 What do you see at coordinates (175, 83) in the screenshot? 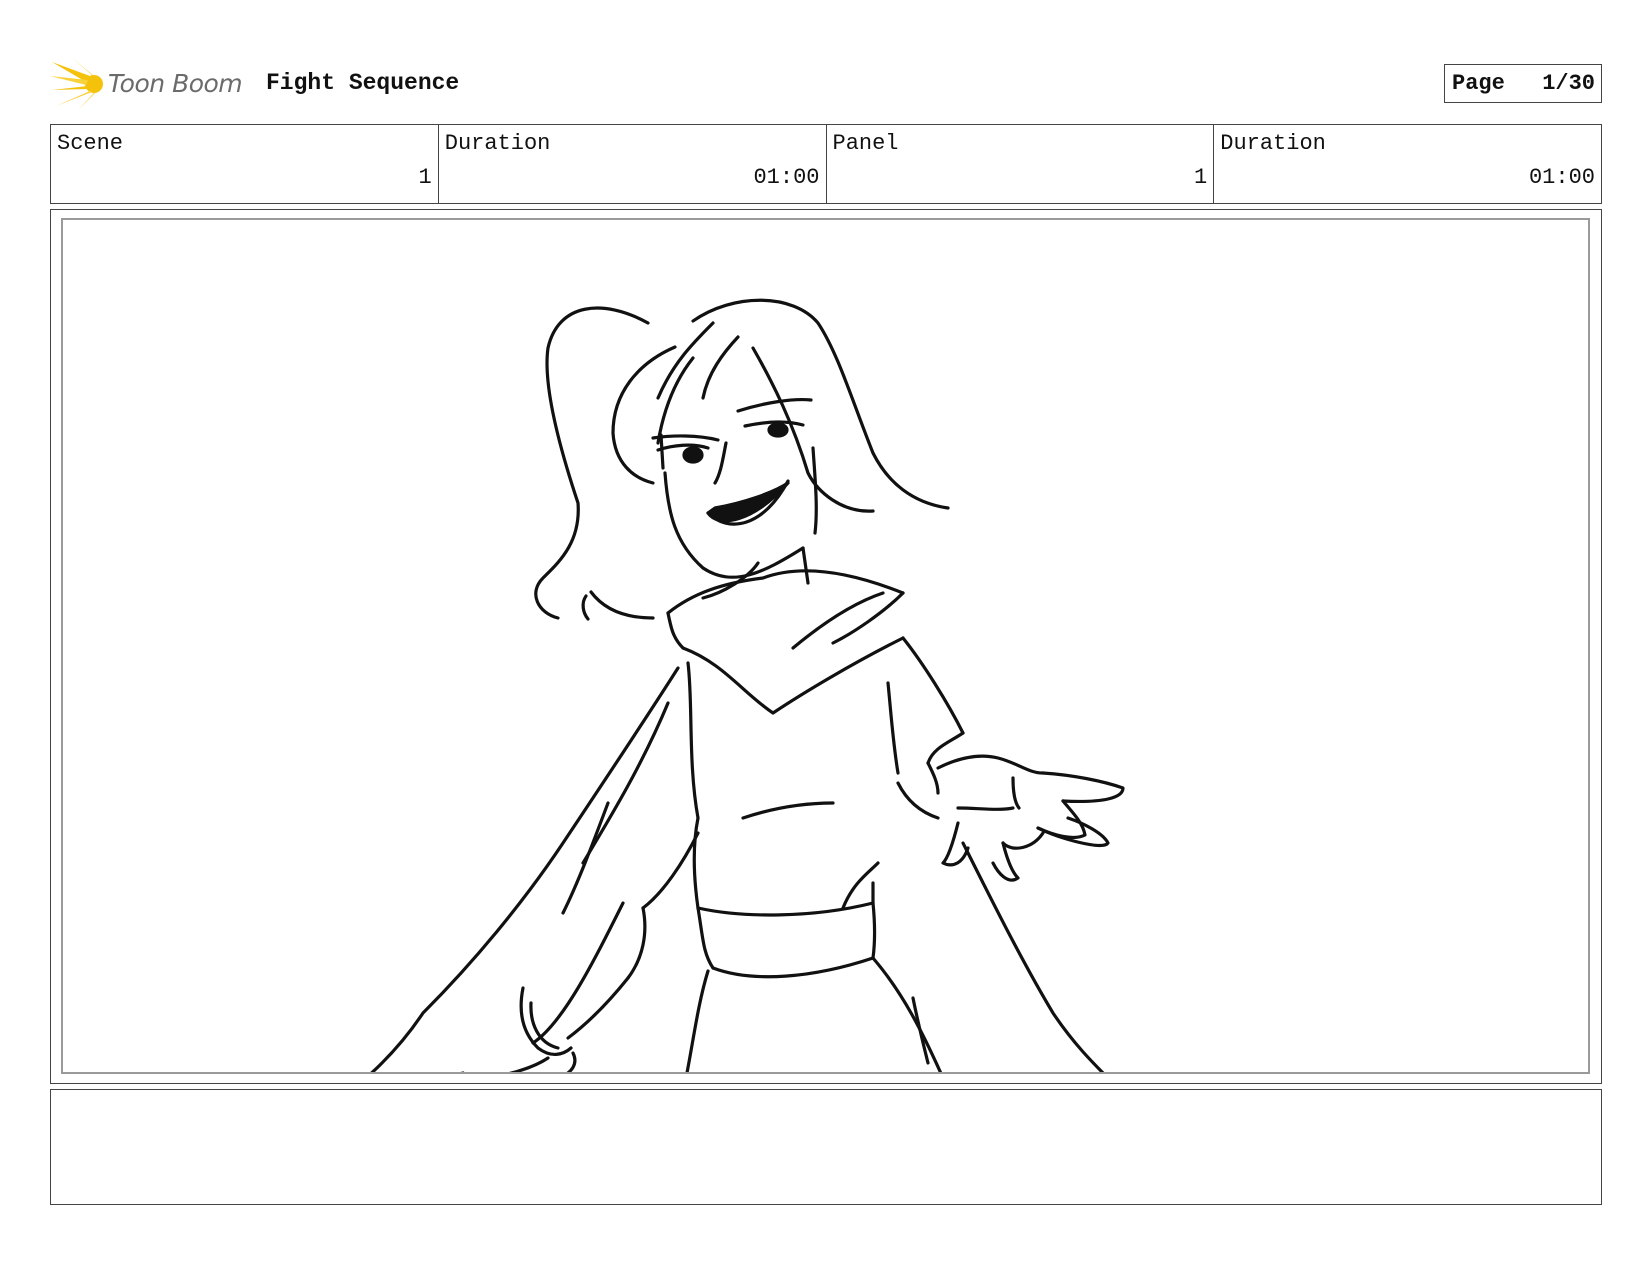
I see `logo-text: Toon Boom` at bounding box center [175, 83].